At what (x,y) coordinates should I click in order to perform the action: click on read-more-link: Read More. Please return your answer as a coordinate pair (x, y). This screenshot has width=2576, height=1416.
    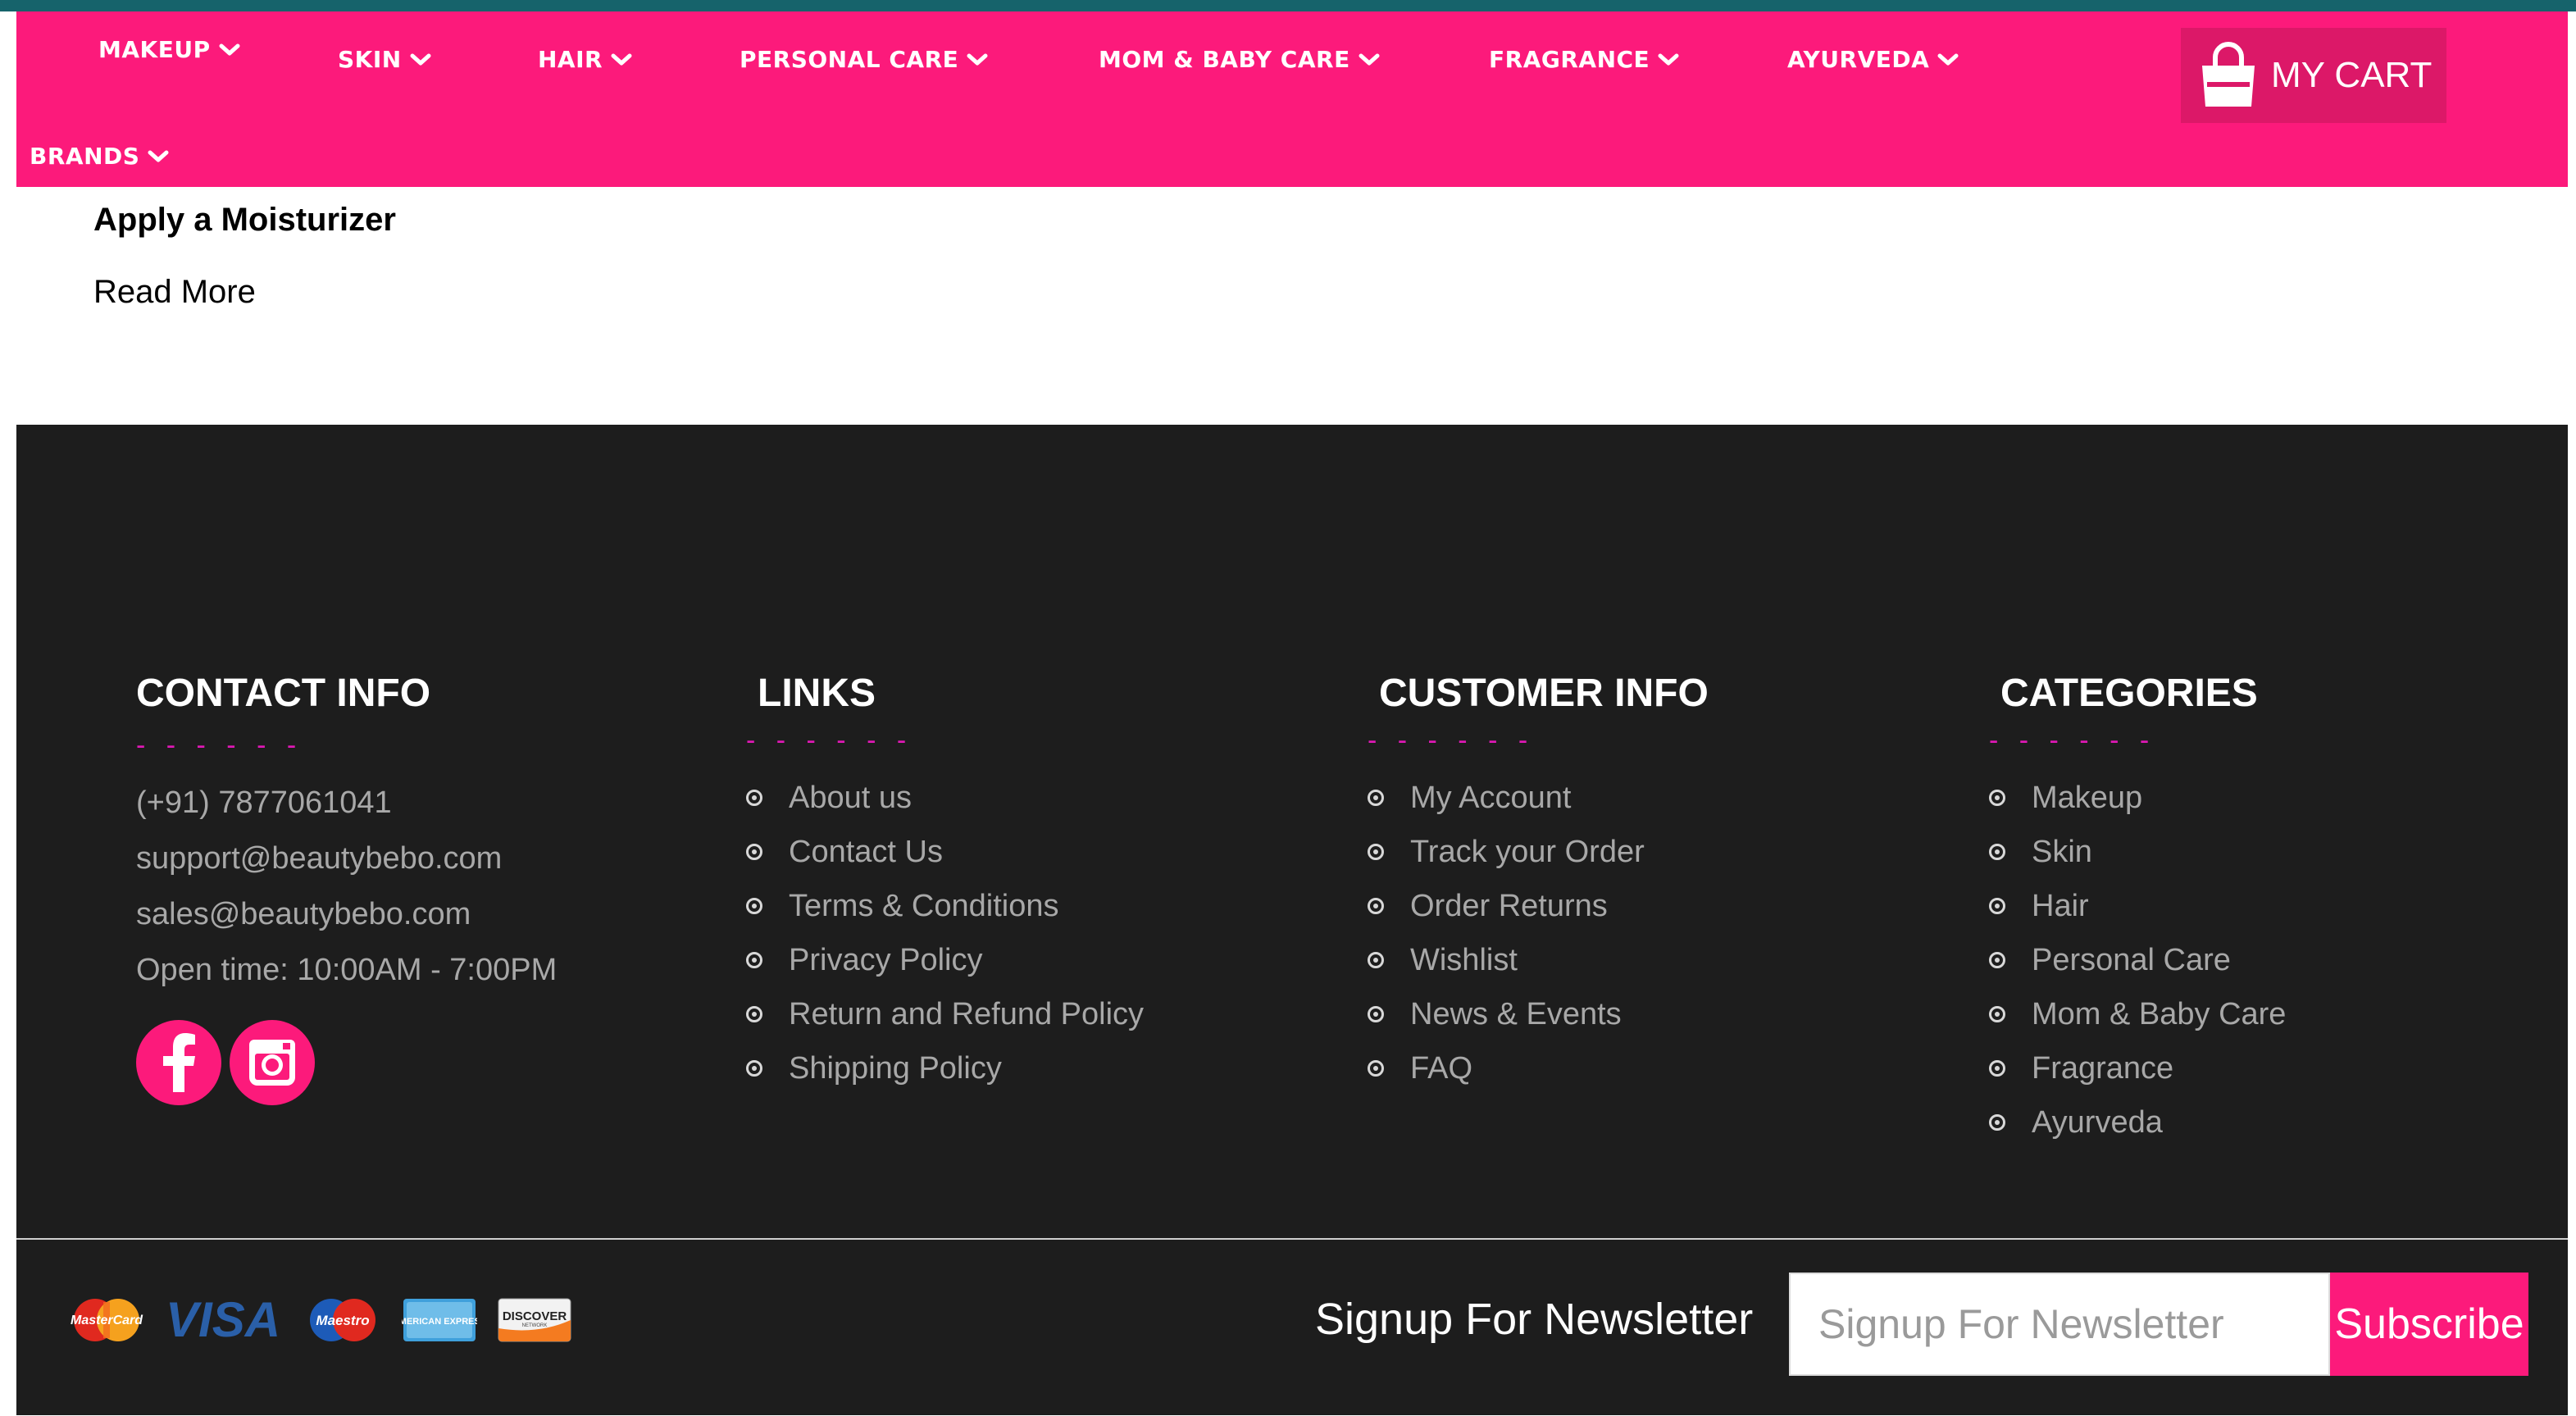
    Looking at the image, I should click on (174, 292).